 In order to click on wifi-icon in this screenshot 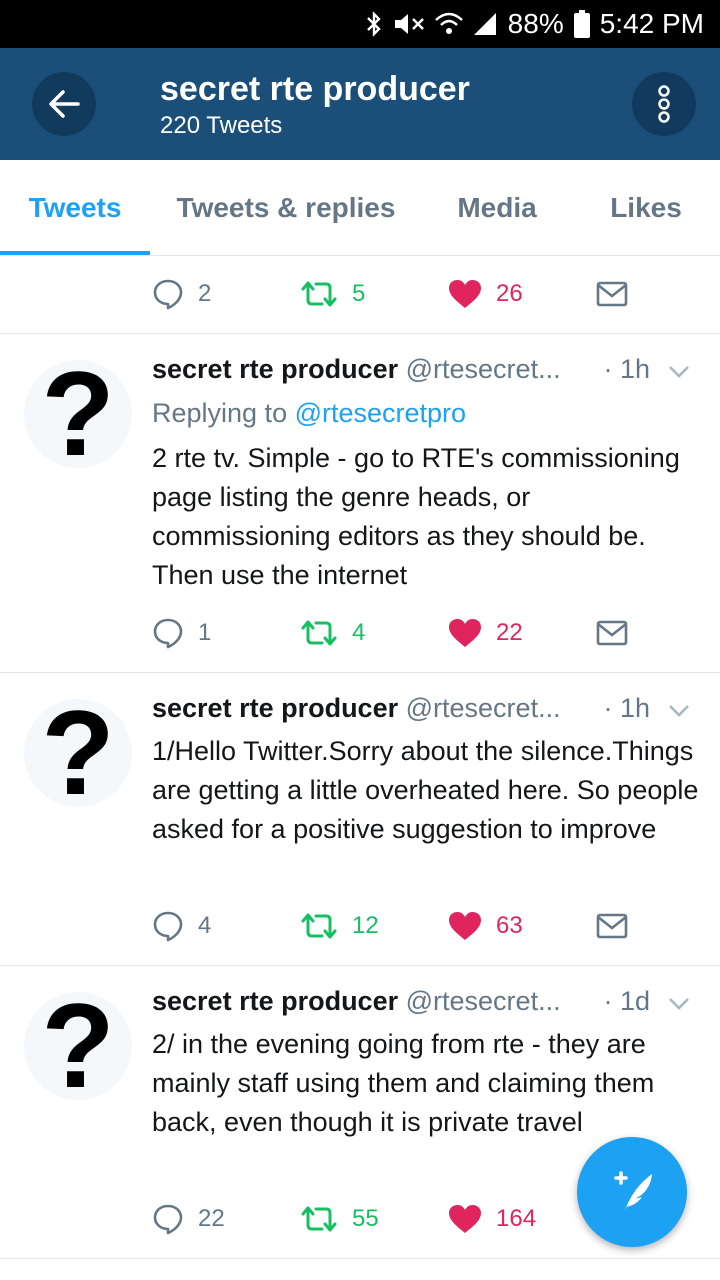, I will do `click(448, 23)`.